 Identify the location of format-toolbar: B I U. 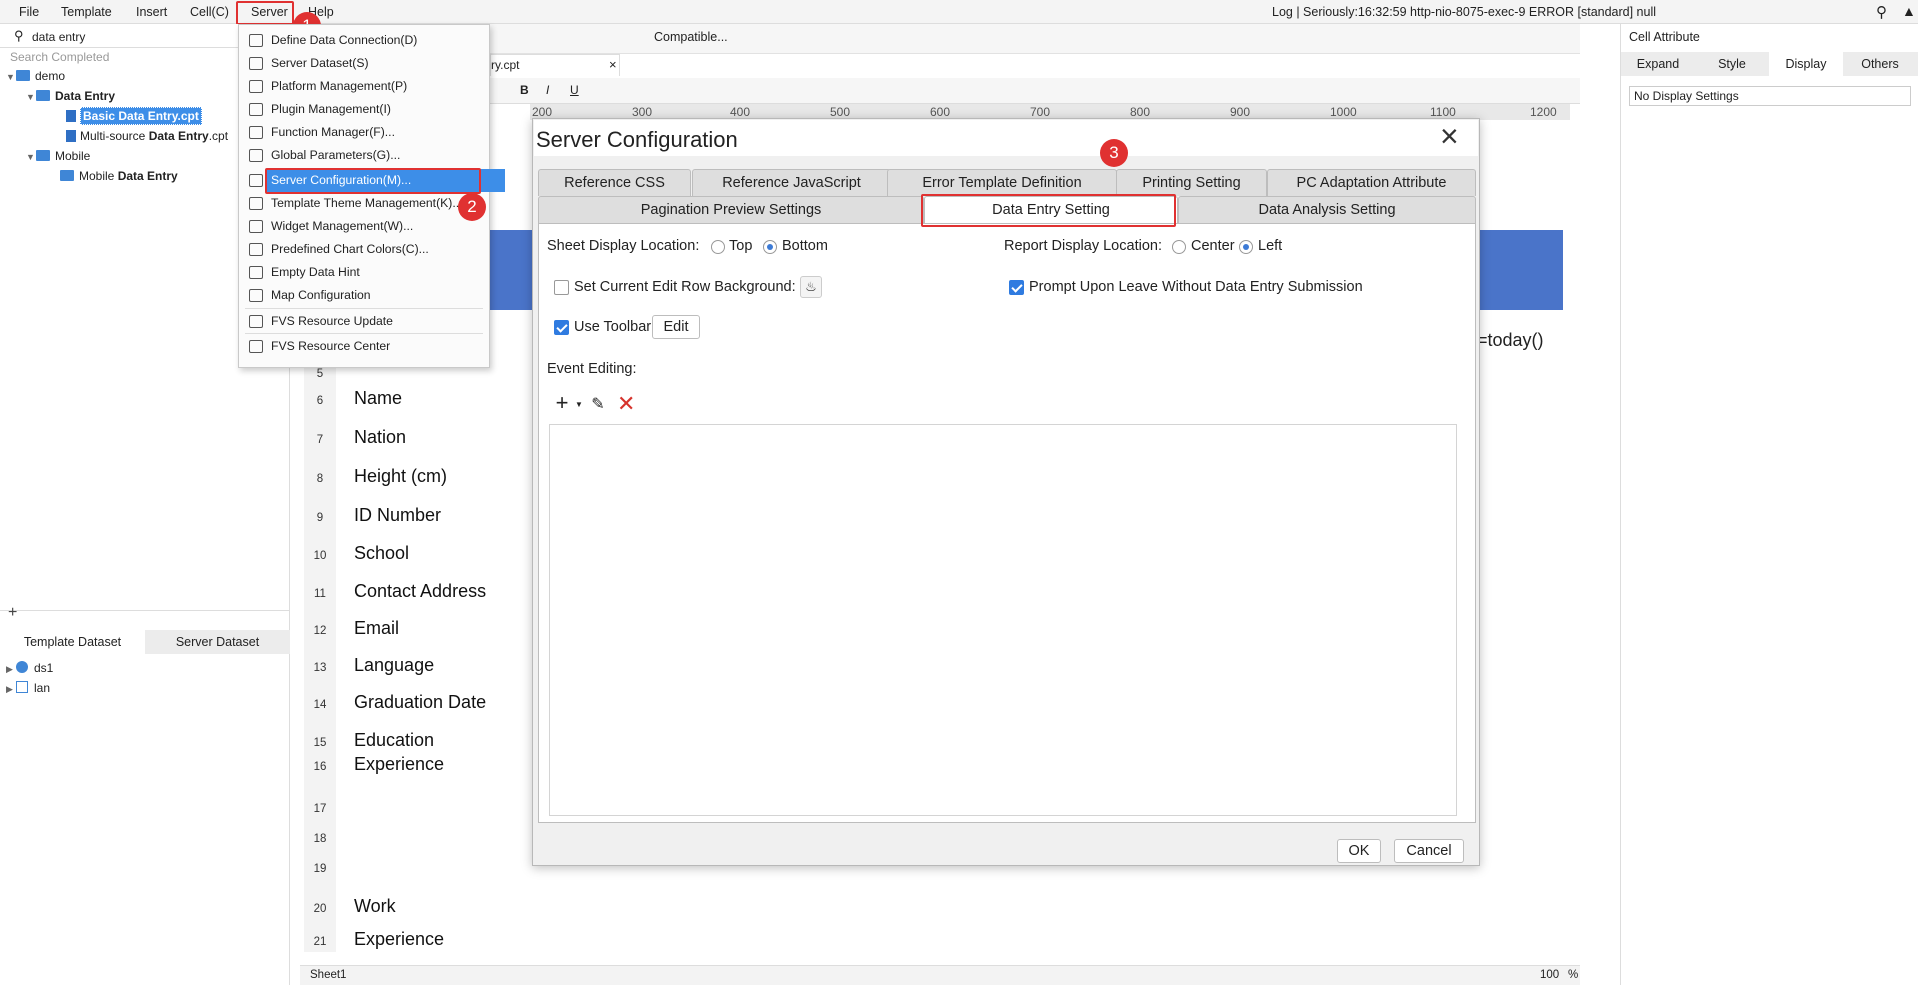
(1035, 91).